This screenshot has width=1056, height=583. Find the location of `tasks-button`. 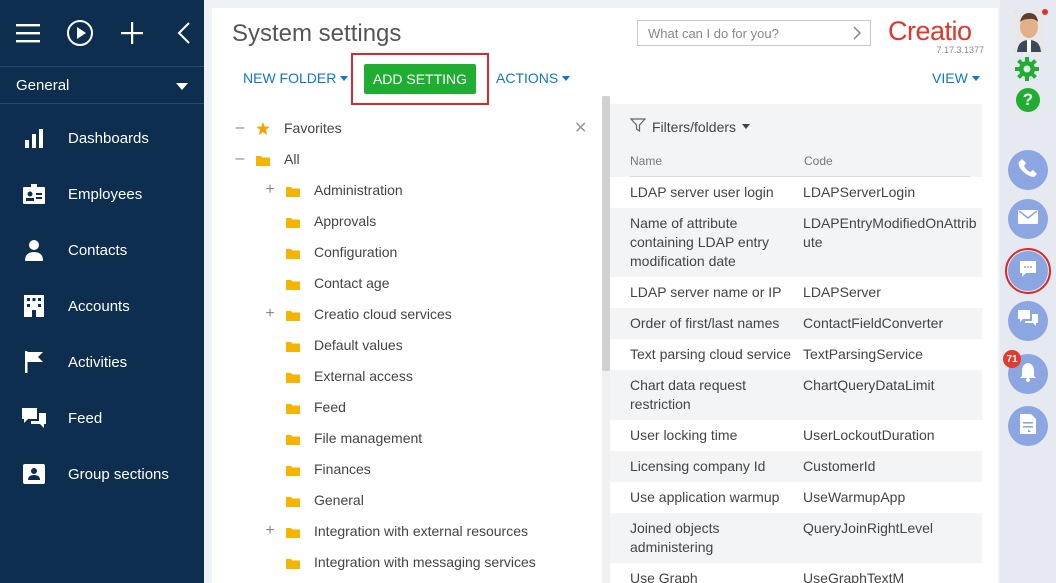

tasks-button is located at coordinates (1028, 426).